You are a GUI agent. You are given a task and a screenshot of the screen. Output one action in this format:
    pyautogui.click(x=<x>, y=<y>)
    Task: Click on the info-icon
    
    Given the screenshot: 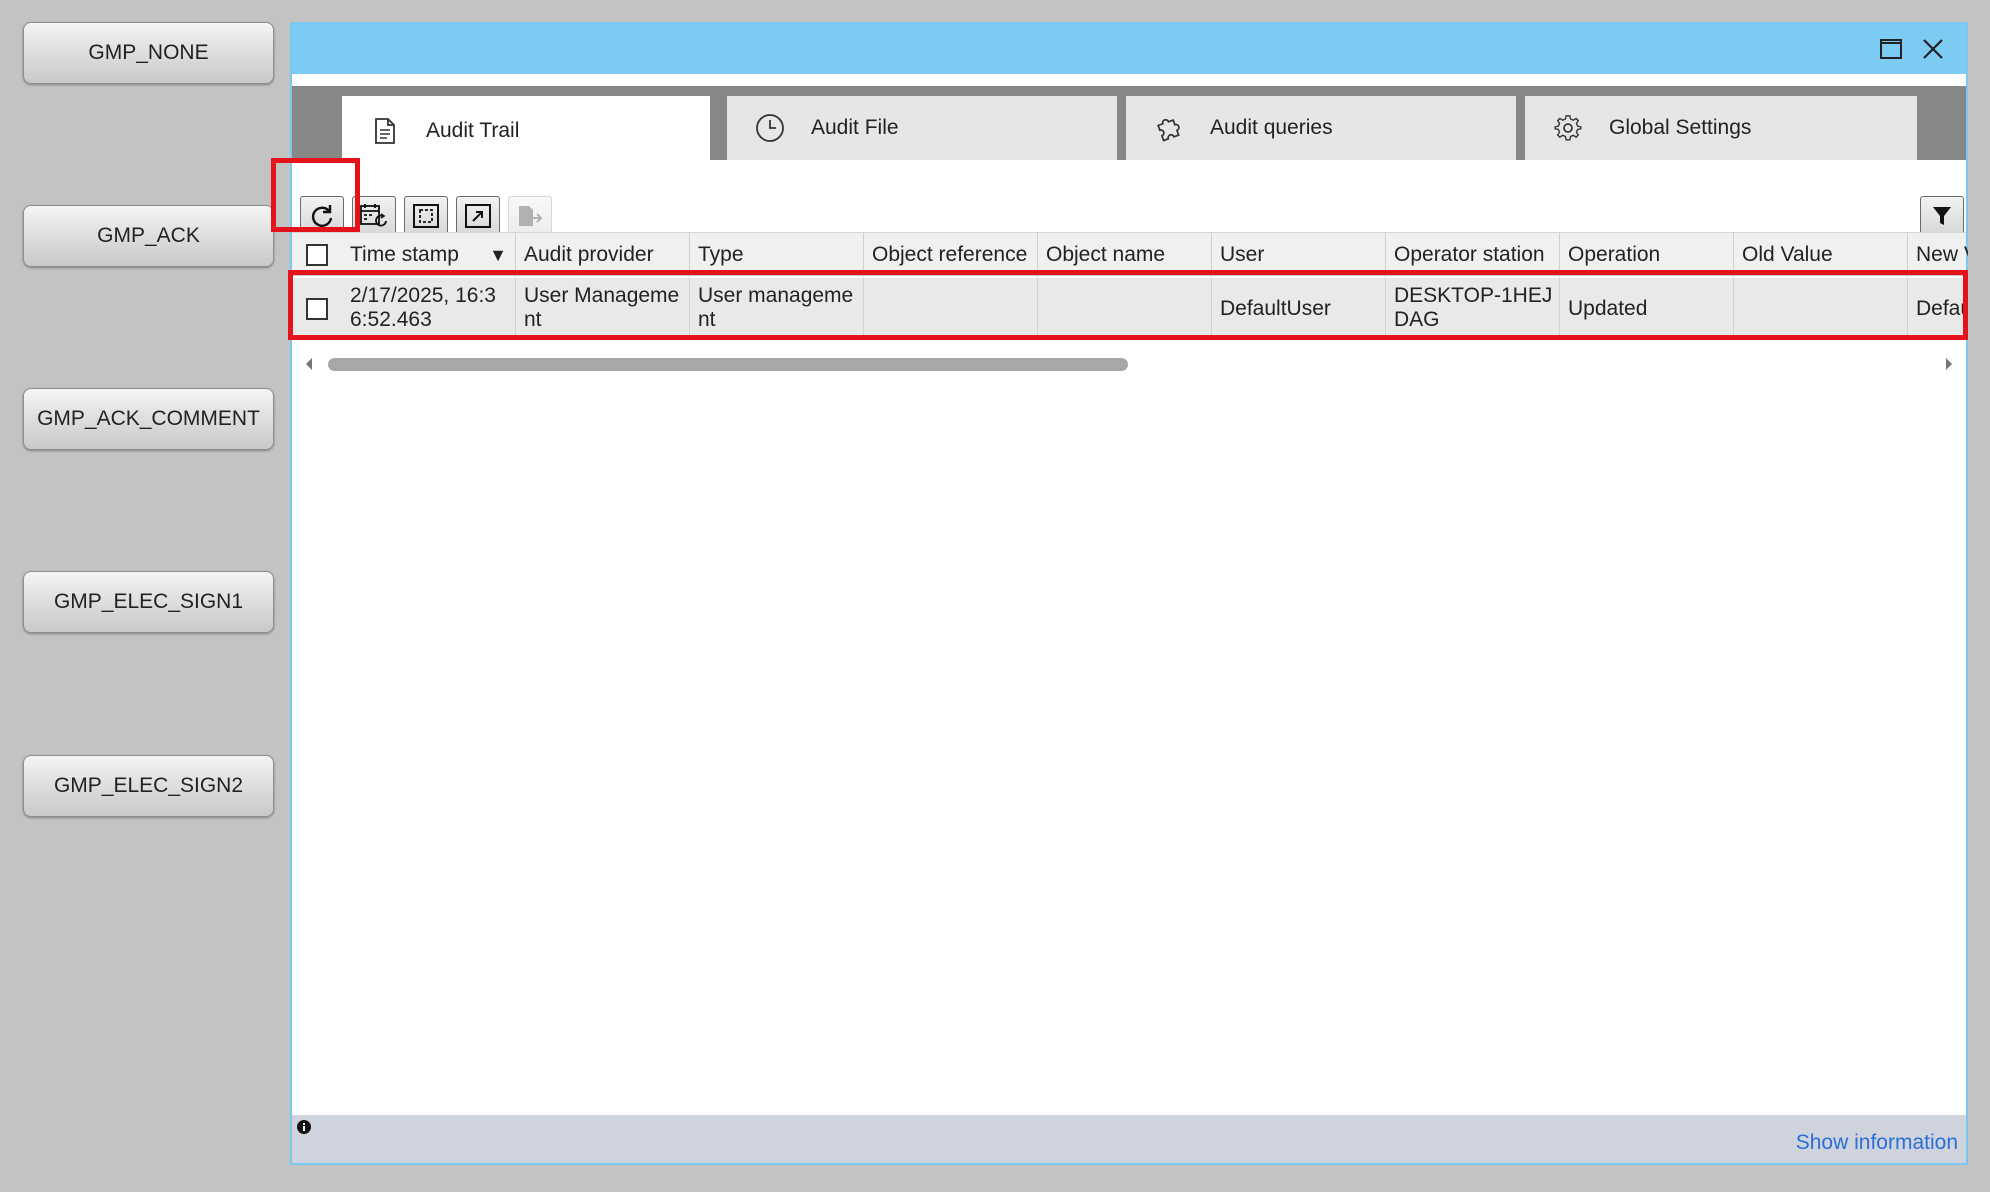 What is the action you would take?
    pyautogui.click(x=304, y=1129)
    